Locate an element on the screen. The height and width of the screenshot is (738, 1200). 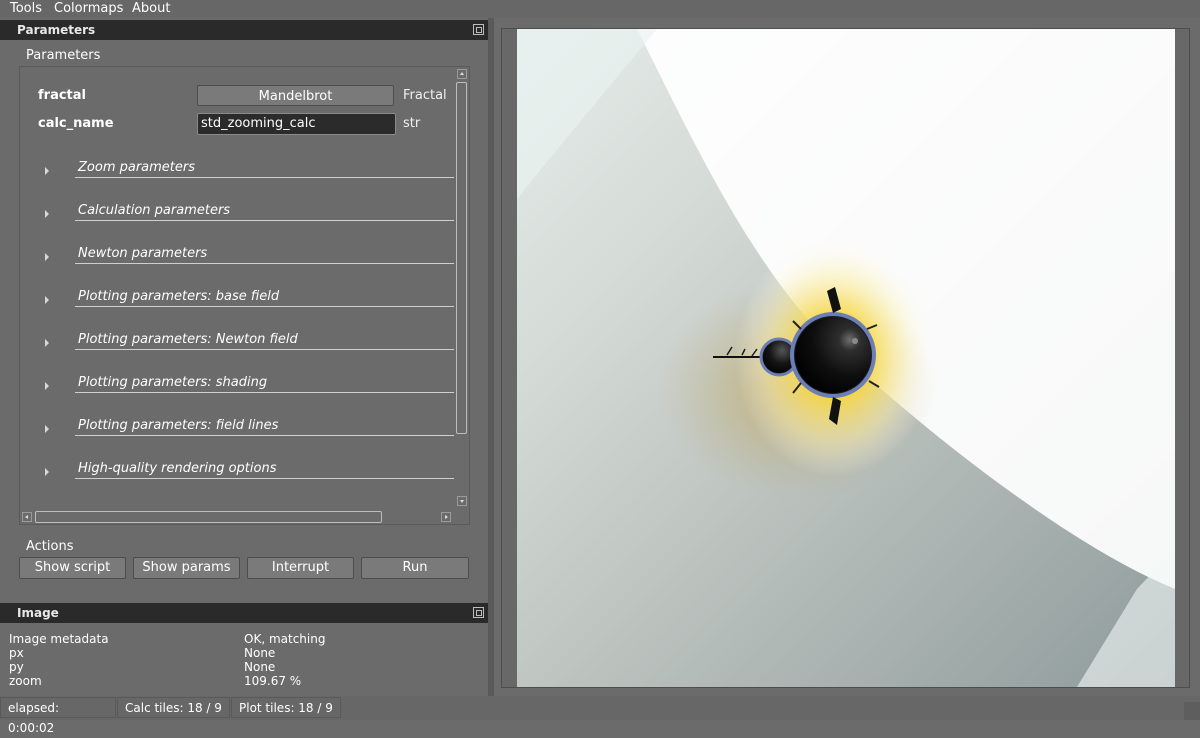
scroll-down-icon is located at coordinates (462, 501).